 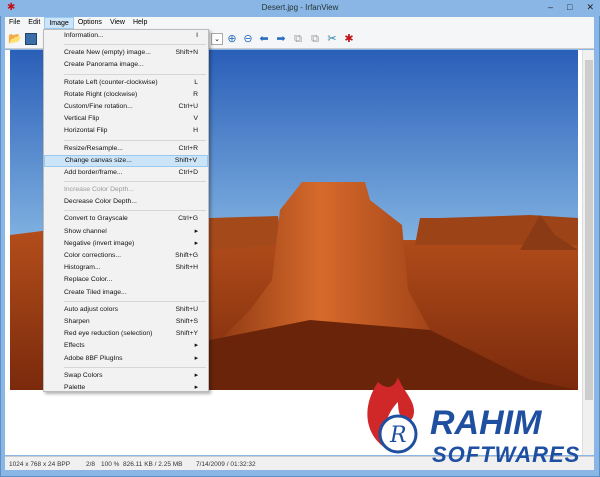 What do you see at coordinates (15, 39) in the screenshot?
I see `open-folder-icon: 📂` at bounding box center [15, 39].